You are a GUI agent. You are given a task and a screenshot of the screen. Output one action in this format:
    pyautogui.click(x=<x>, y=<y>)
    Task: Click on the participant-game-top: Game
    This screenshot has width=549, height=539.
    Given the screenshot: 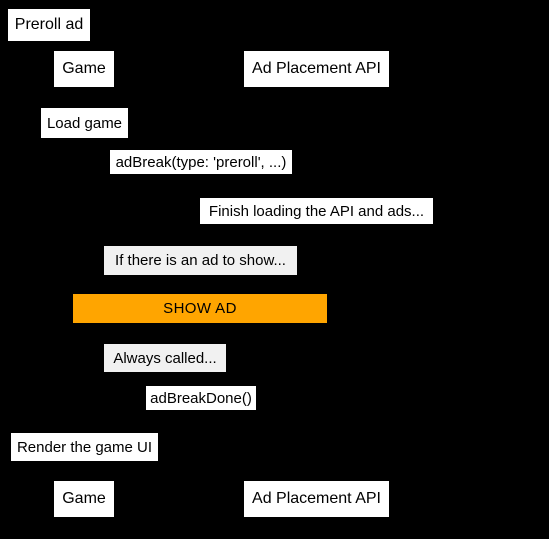 What is the action you would take?
    pyautogui.click(x=84, y=69)
    